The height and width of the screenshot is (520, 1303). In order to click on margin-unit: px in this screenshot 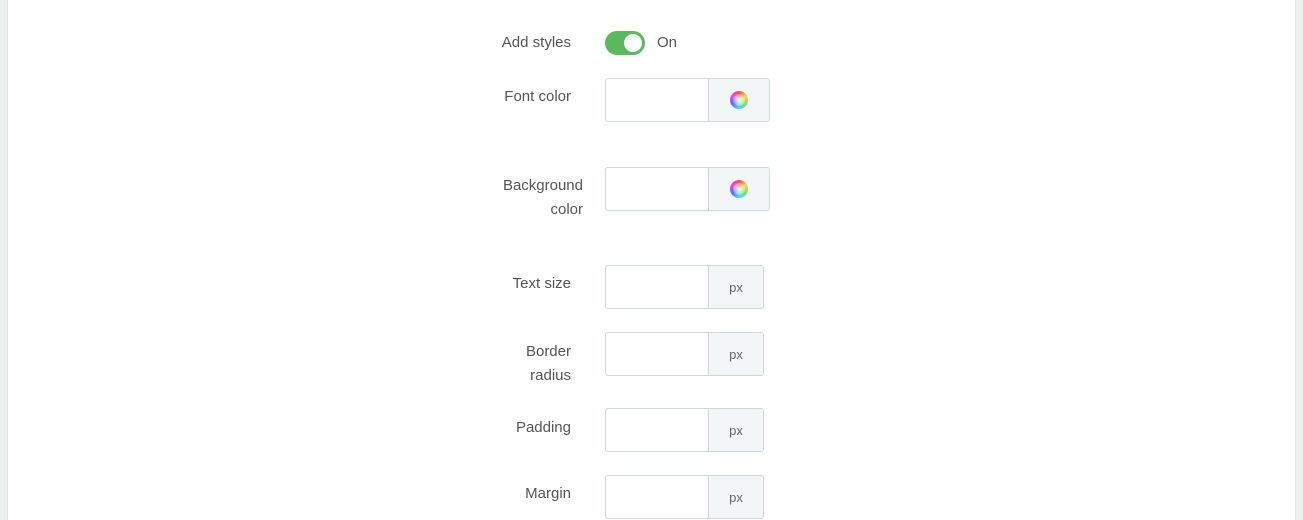, I will do `click(735, 497)`.